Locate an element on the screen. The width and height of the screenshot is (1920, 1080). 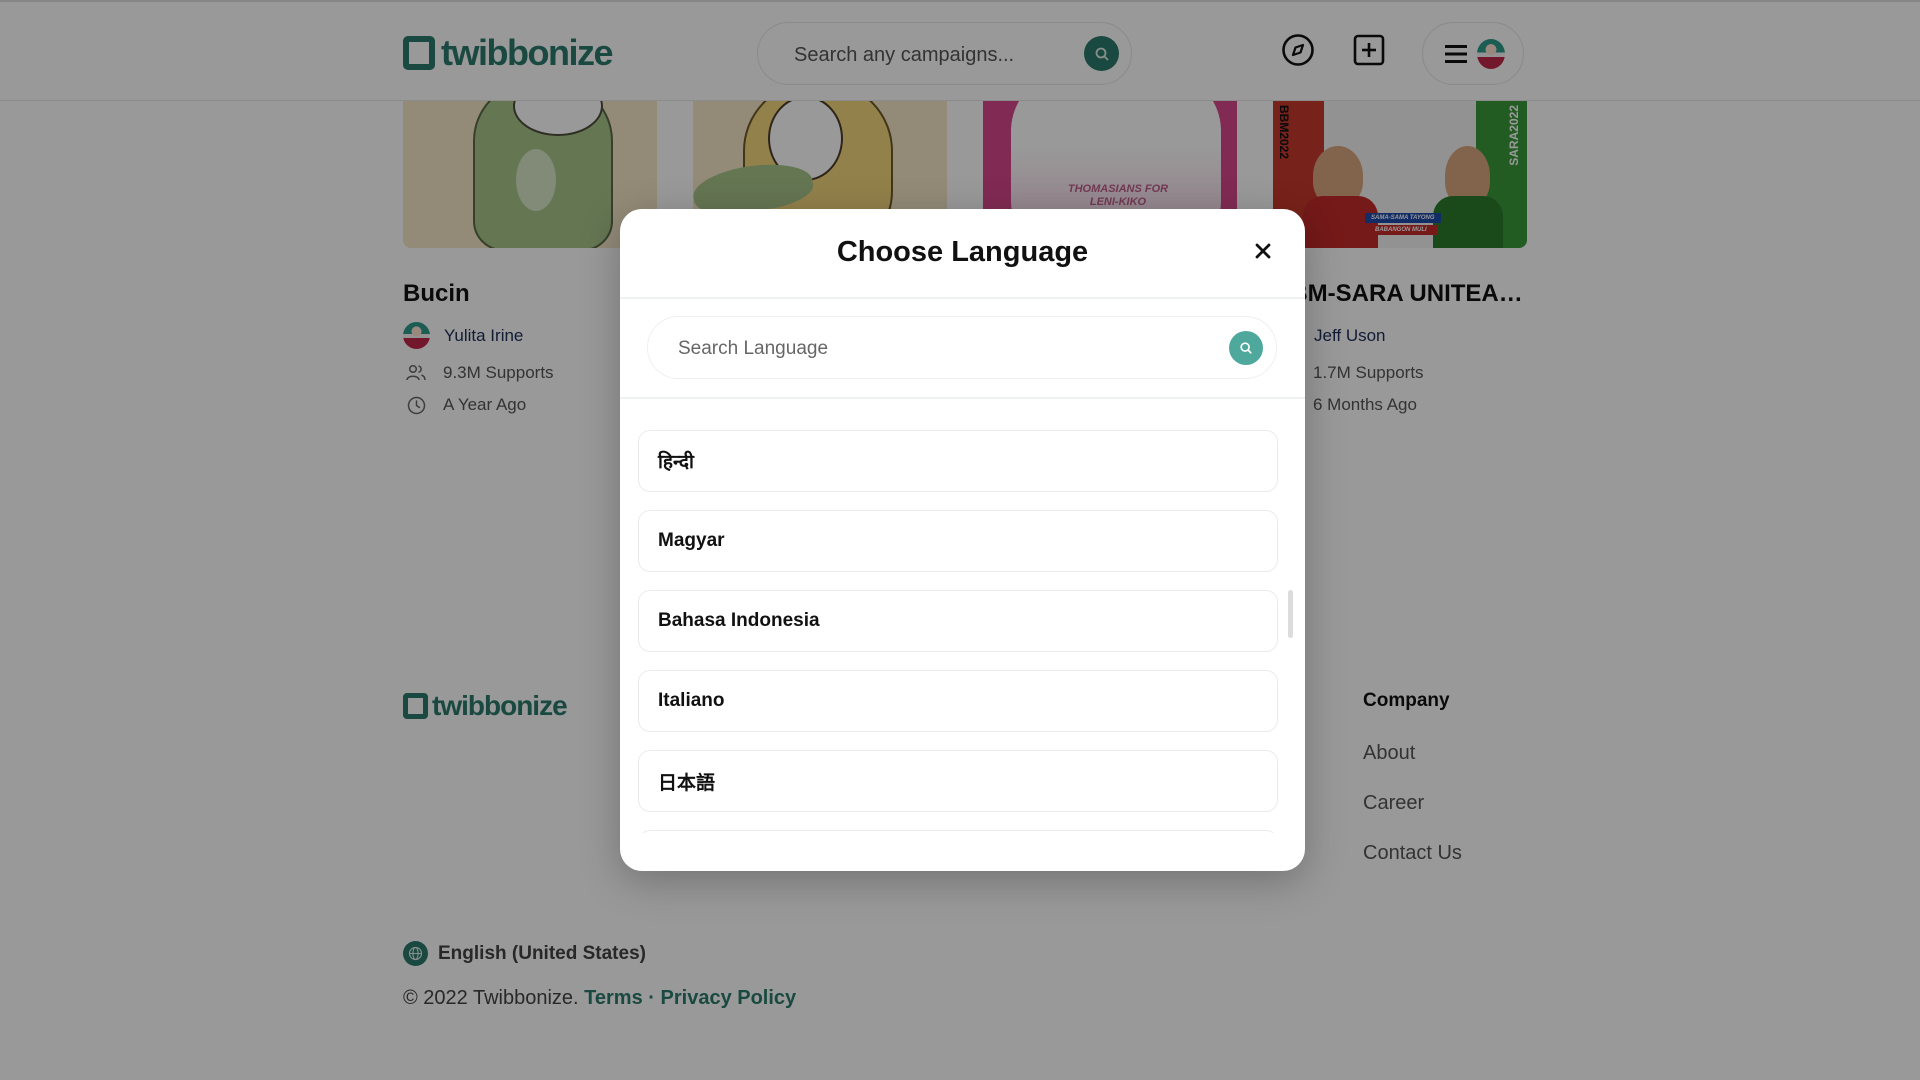
language-option-magyar: Magyar is located at coordinates (958, 541).